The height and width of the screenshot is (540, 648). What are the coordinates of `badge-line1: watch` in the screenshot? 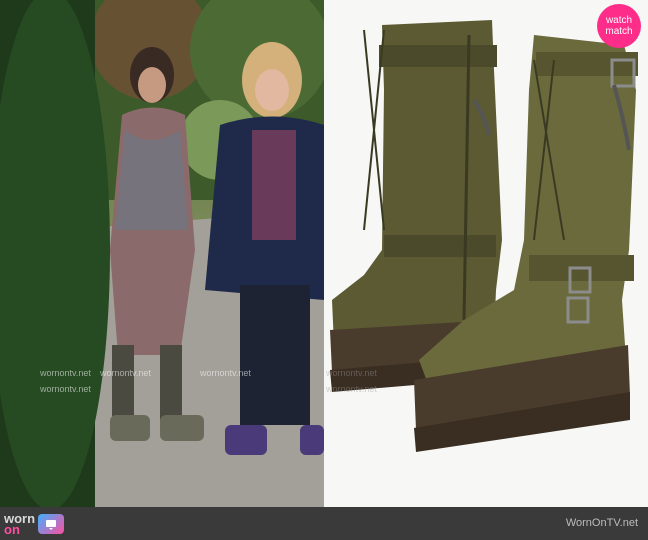 It's located at (619, 20).